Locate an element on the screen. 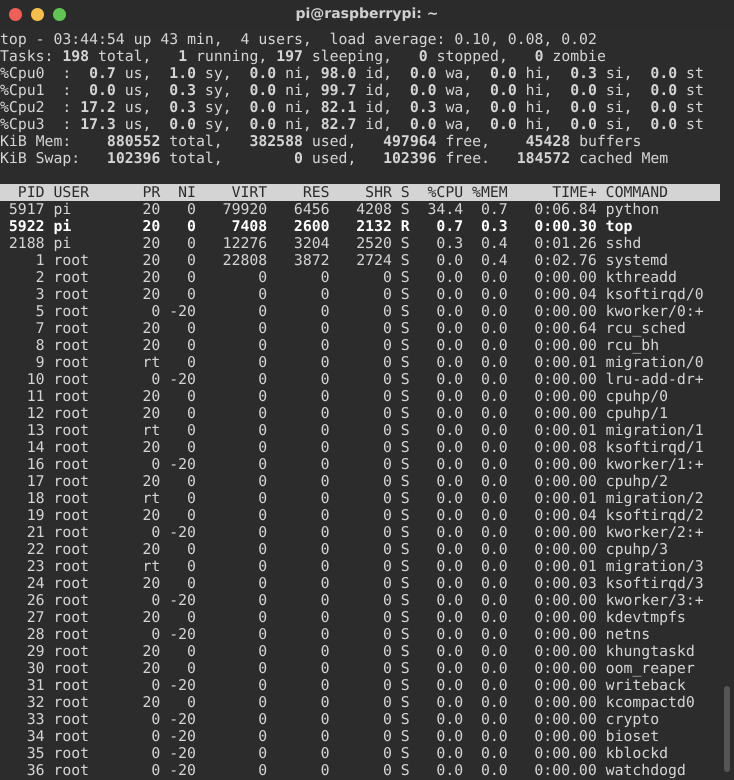 The width and height of the screenshot is (734, 780). table-cell-text: 12 is located at coordinates (35, 413).